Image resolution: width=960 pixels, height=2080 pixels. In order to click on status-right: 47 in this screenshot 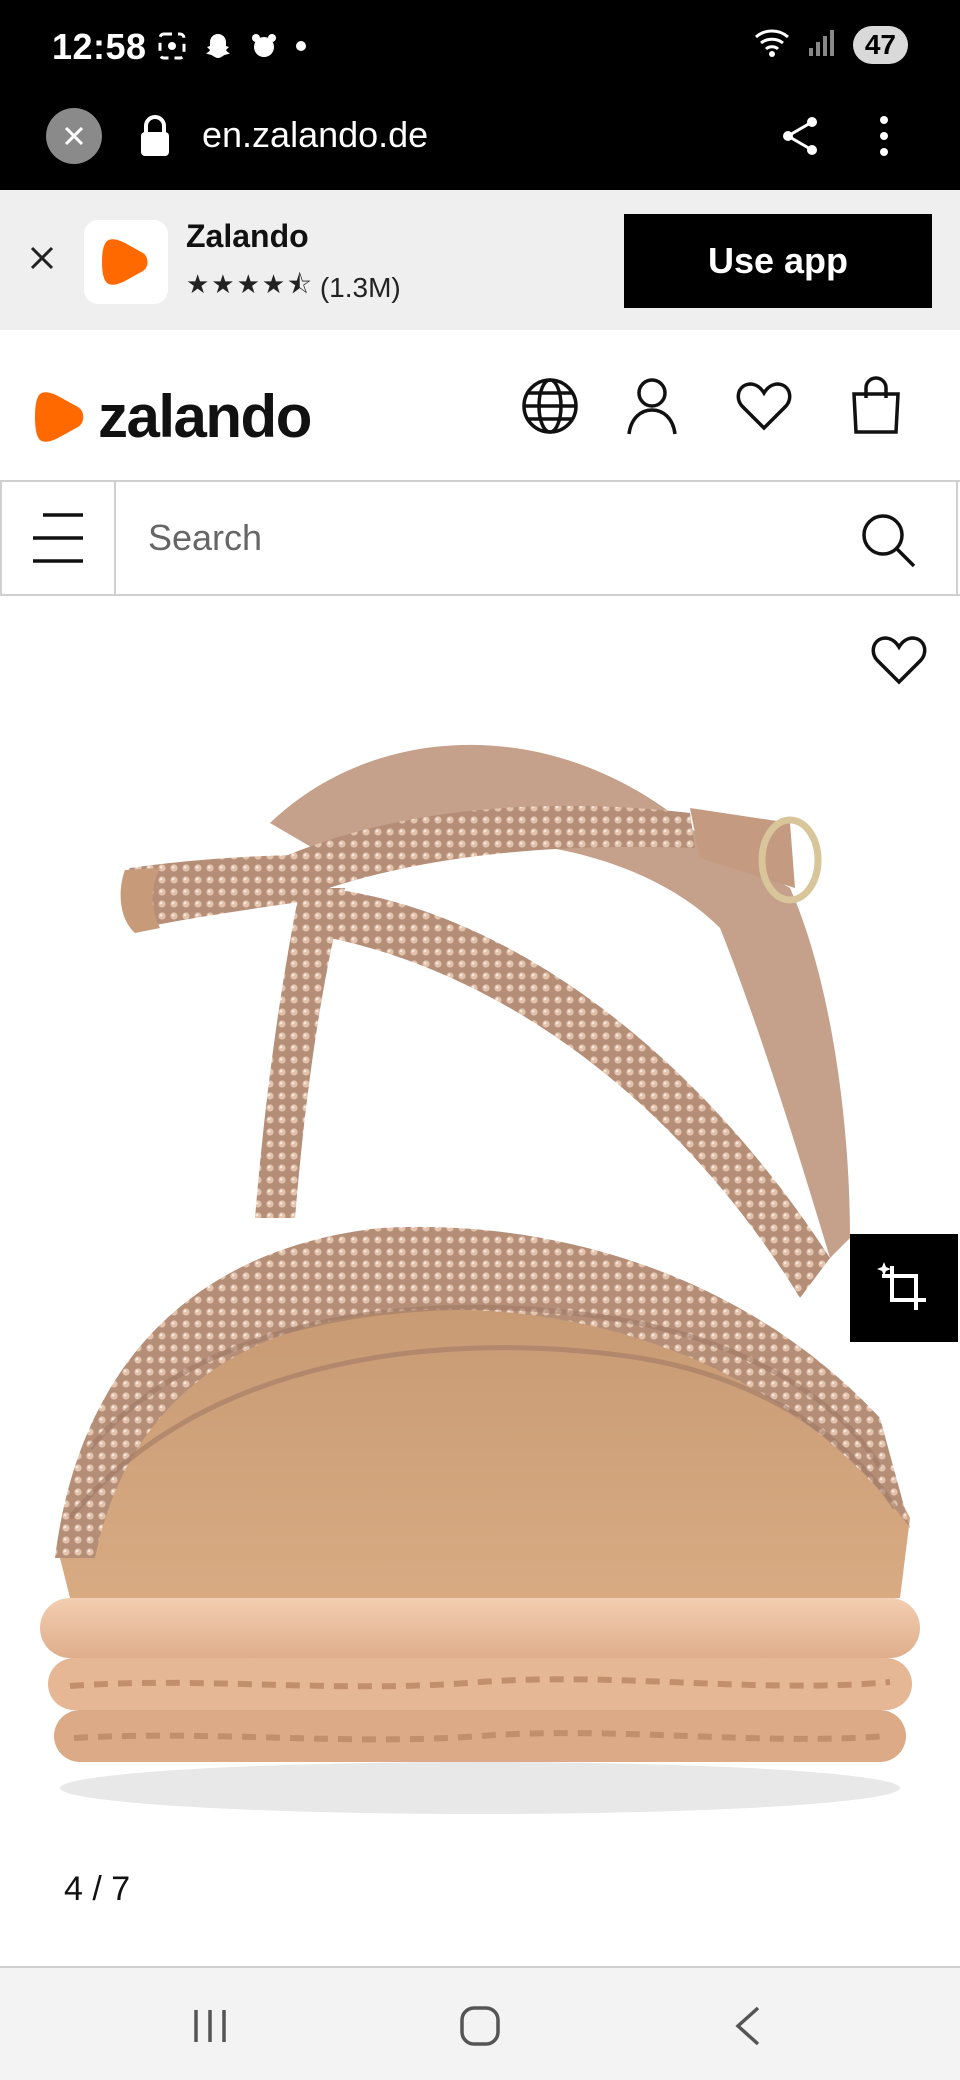, I will do `click(830, 45)`.